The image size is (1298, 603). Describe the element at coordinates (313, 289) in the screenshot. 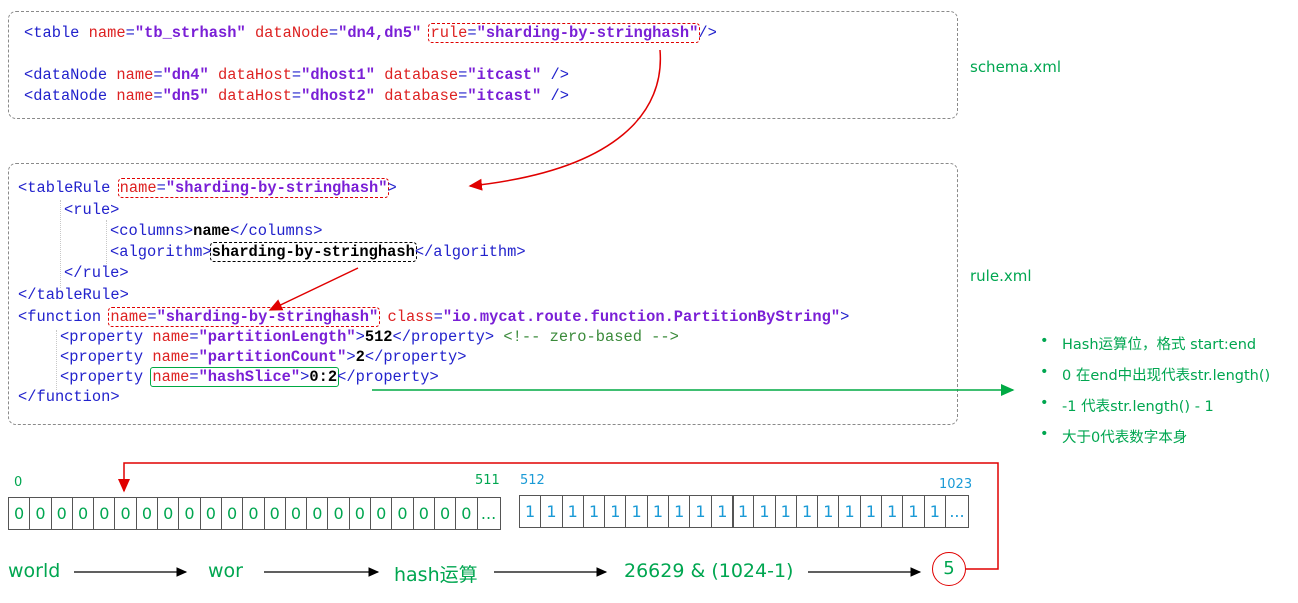

I see `algorithm-to-function-arrow` at that location.